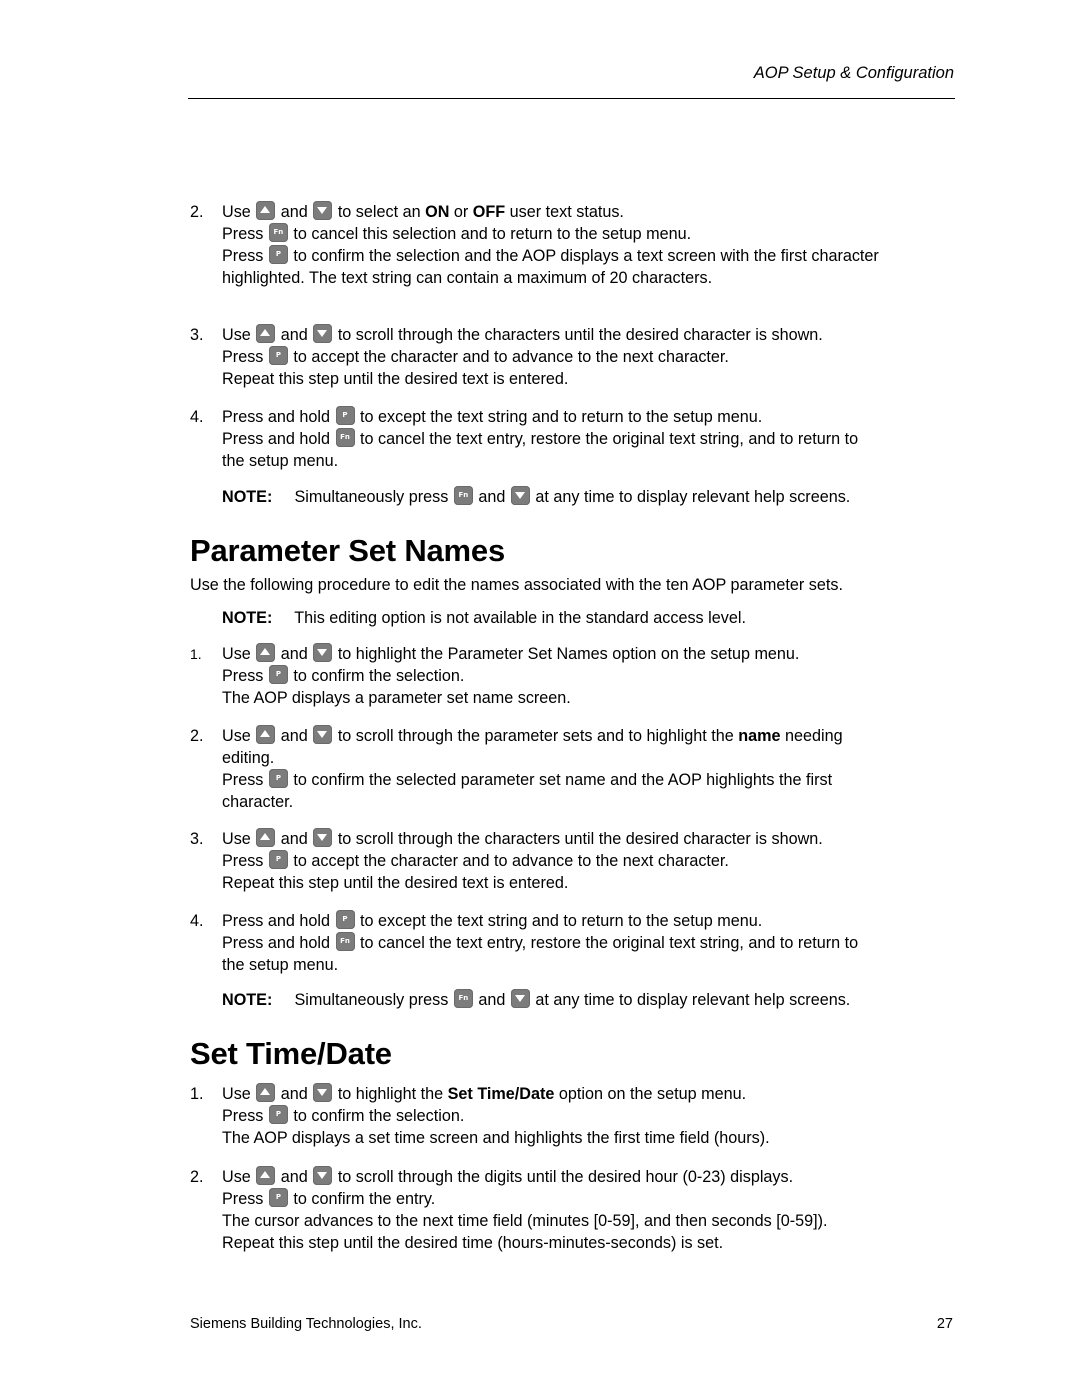 Image resolution: width=1080 pixels, height=1397 pixels. I want to click on header-divider, so click(571, 98).